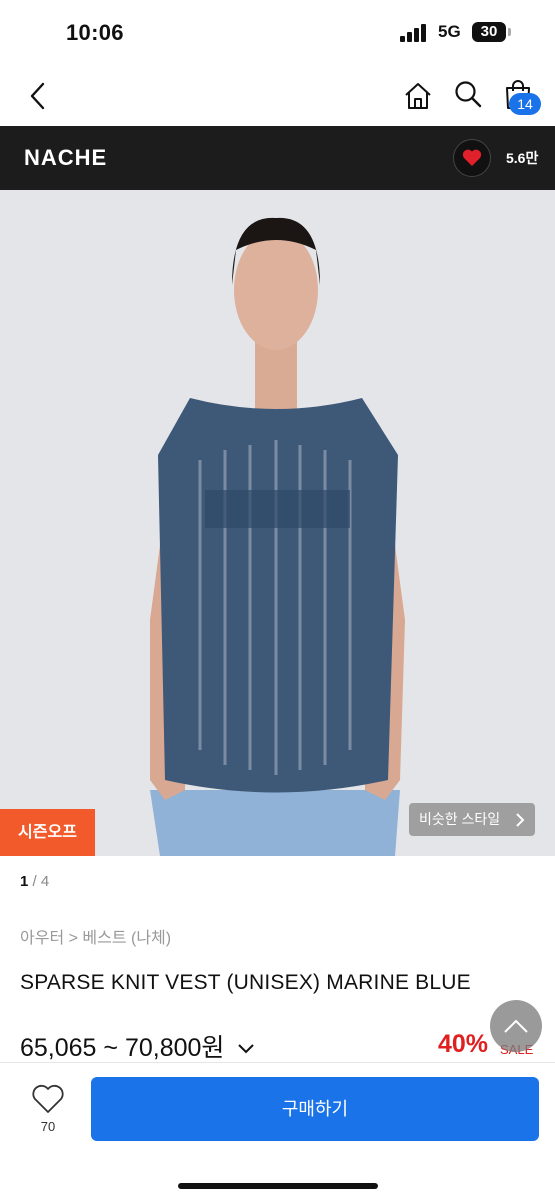 The width and height of the screenshot is (555, 1200). I want to click on wish-count: 70, so click(48, 1126).